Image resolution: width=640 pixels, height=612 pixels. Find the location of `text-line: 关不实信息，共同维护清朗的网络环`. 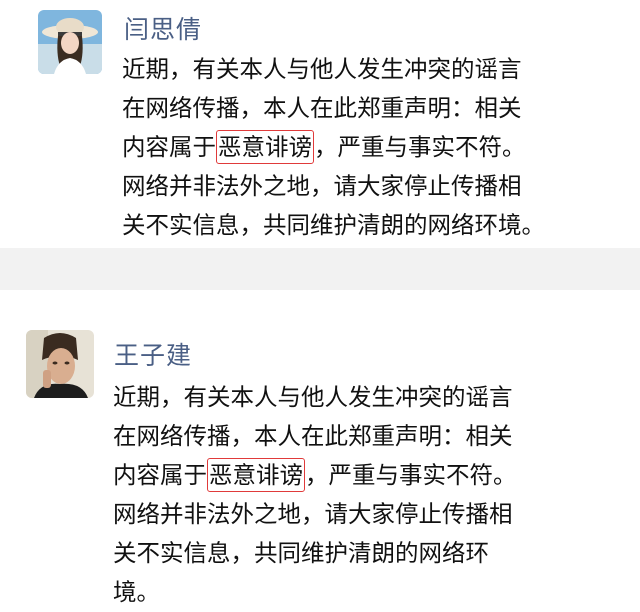

text-line: 关不实信息，共同维护清朗的网络环 is located at coordinates (301, 553).